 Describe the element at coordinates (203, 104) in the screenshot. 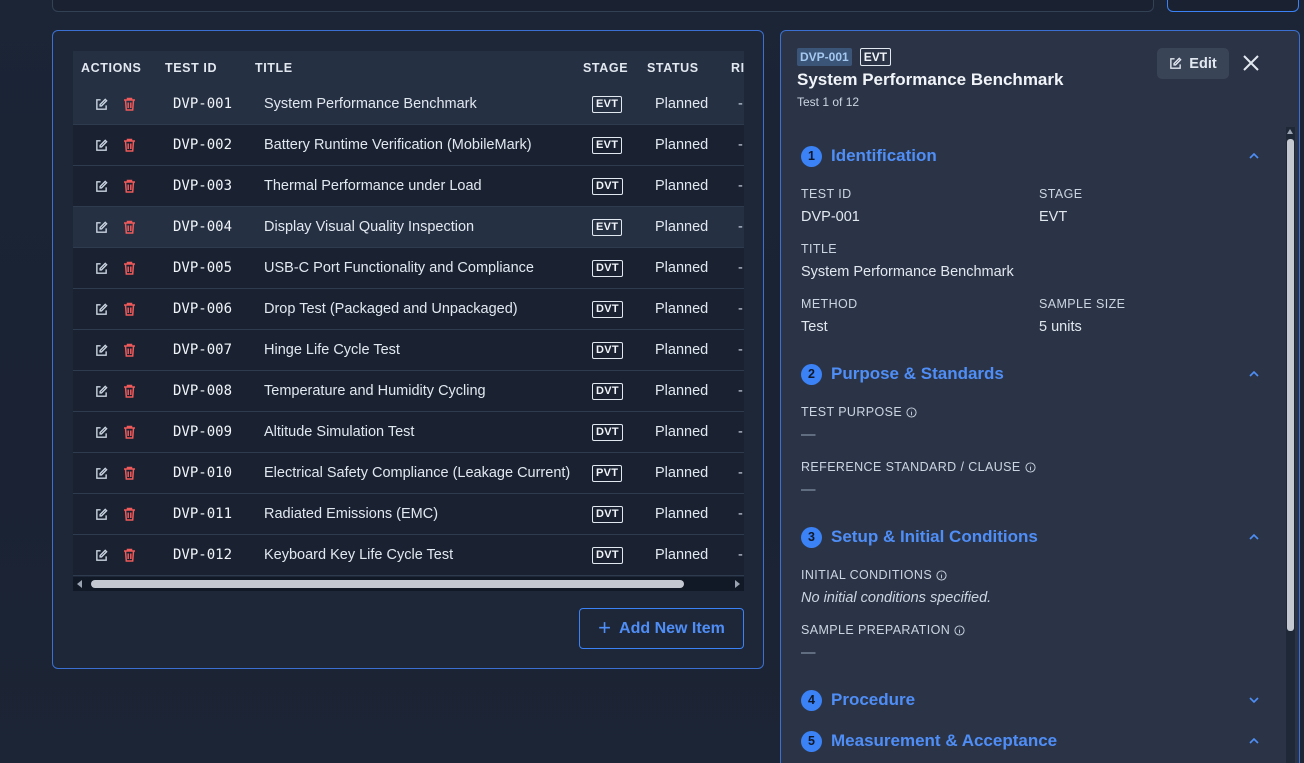

I see `test-id-cell: DVP-001` at that location.